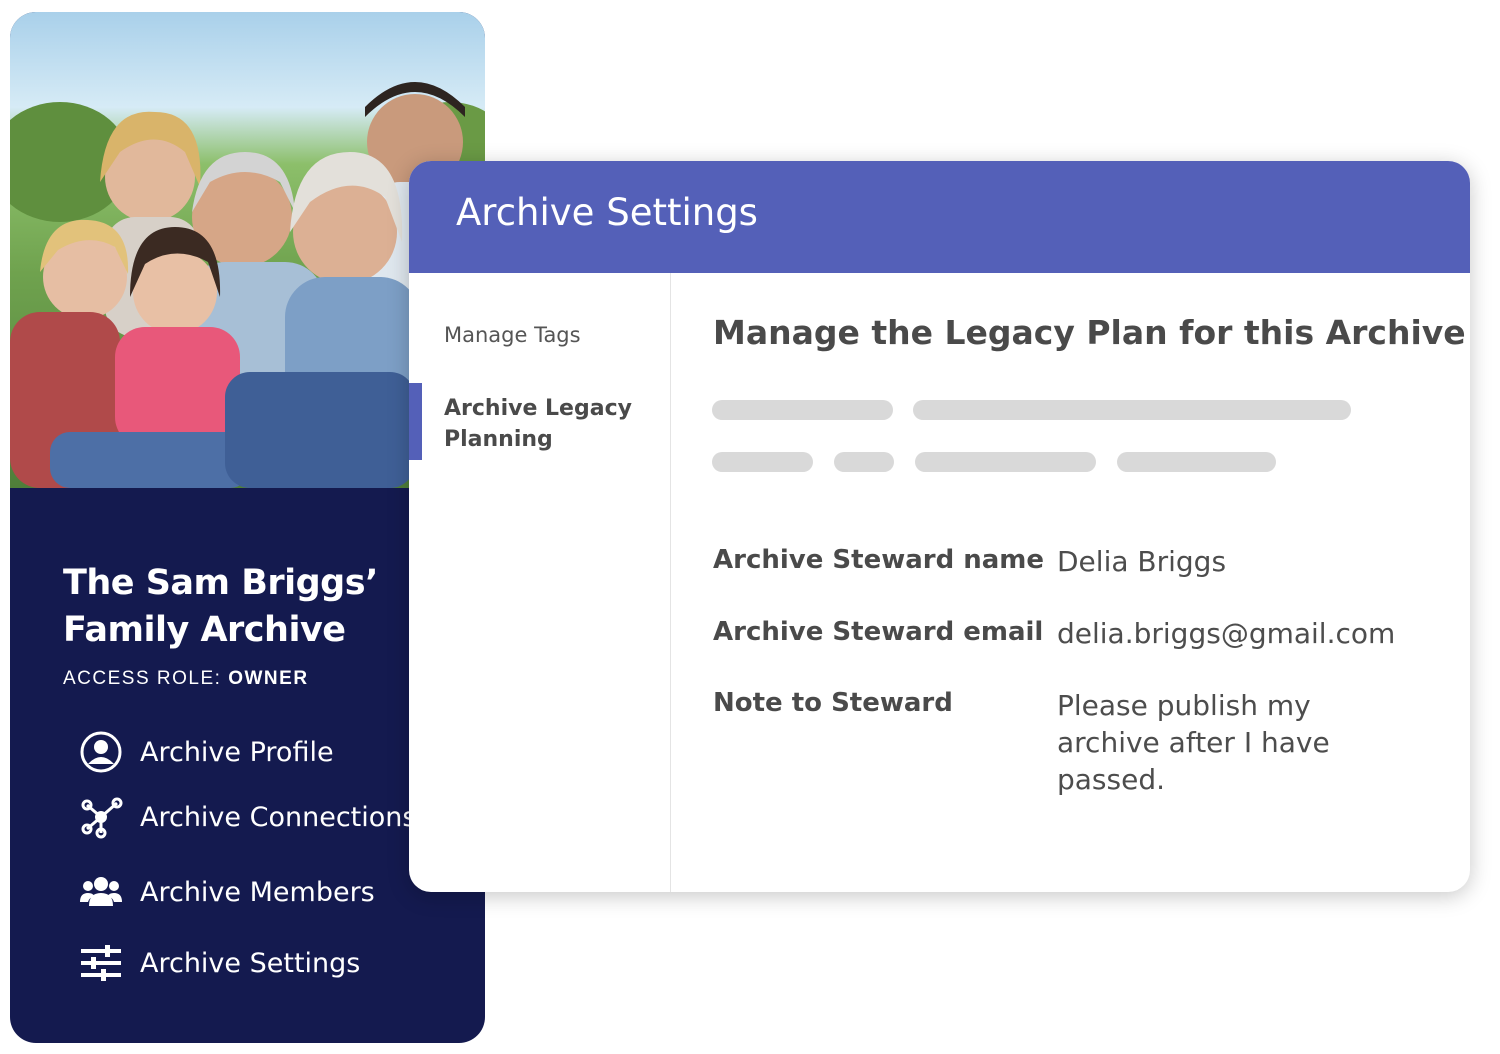 The height and width of the screenshot is (1054, 1500). Describe the element at coordinates (1142, 561) in the screenshot. I see `steward-name-value: Delia Briggs` at that location.